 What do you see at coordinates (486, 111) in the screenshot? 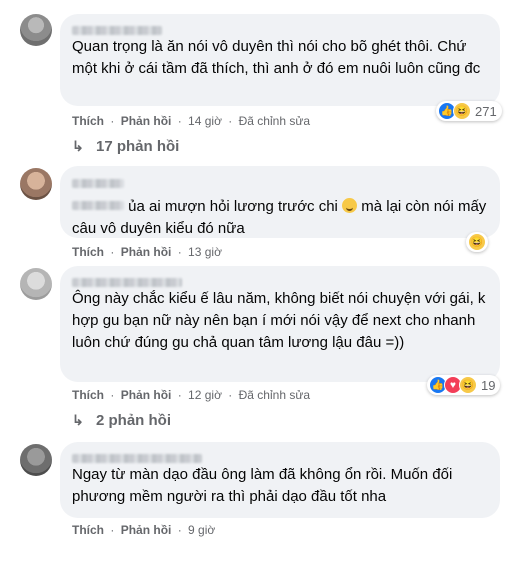
I see `reaction-count: 271` at bounding box center [486, 111].